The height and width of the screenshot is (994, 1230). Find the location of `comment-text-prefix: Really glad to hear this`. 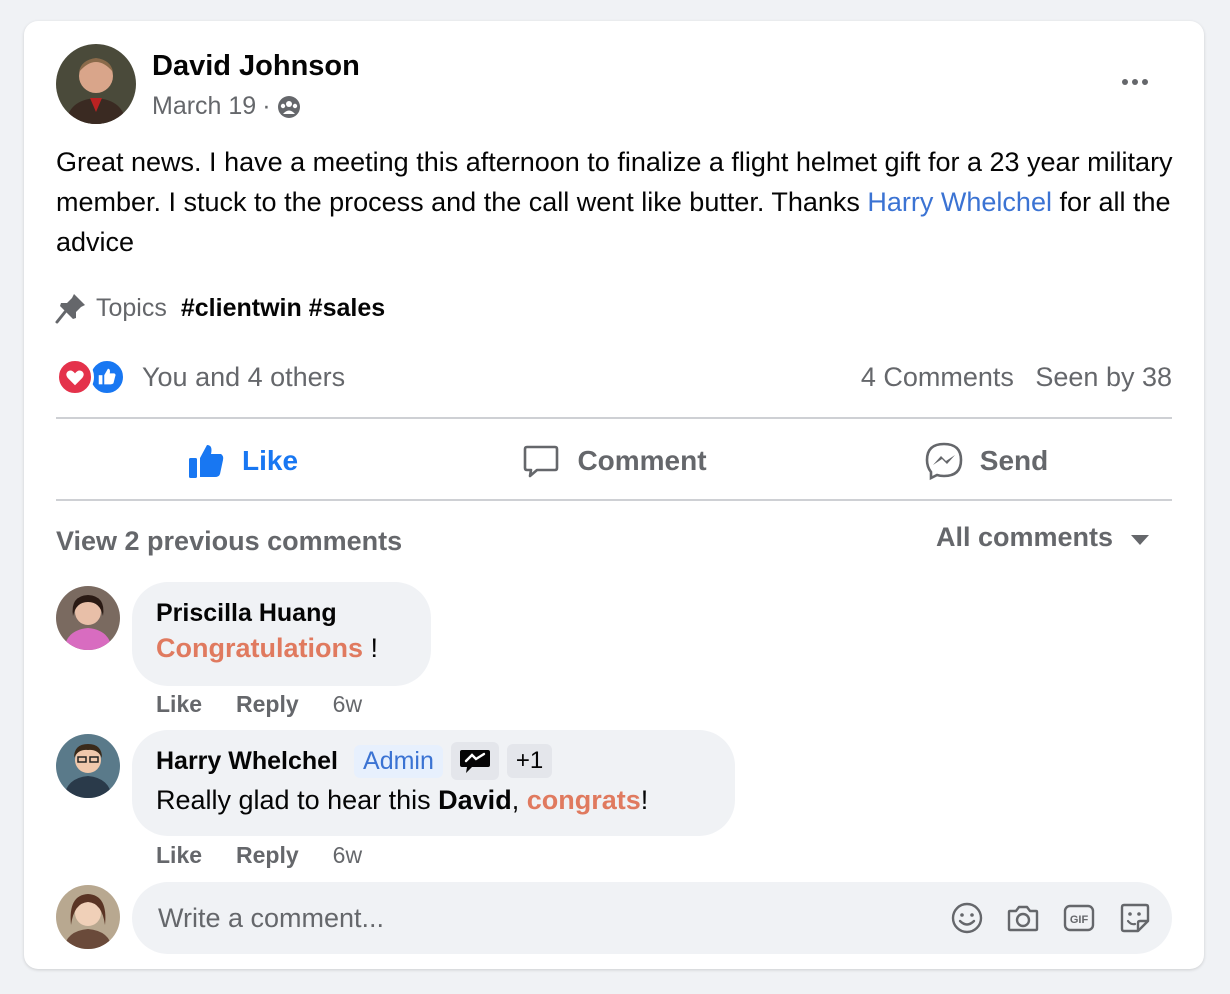

comment-text-prefix: Really glad to hear this is located at coordinates (297, 800).